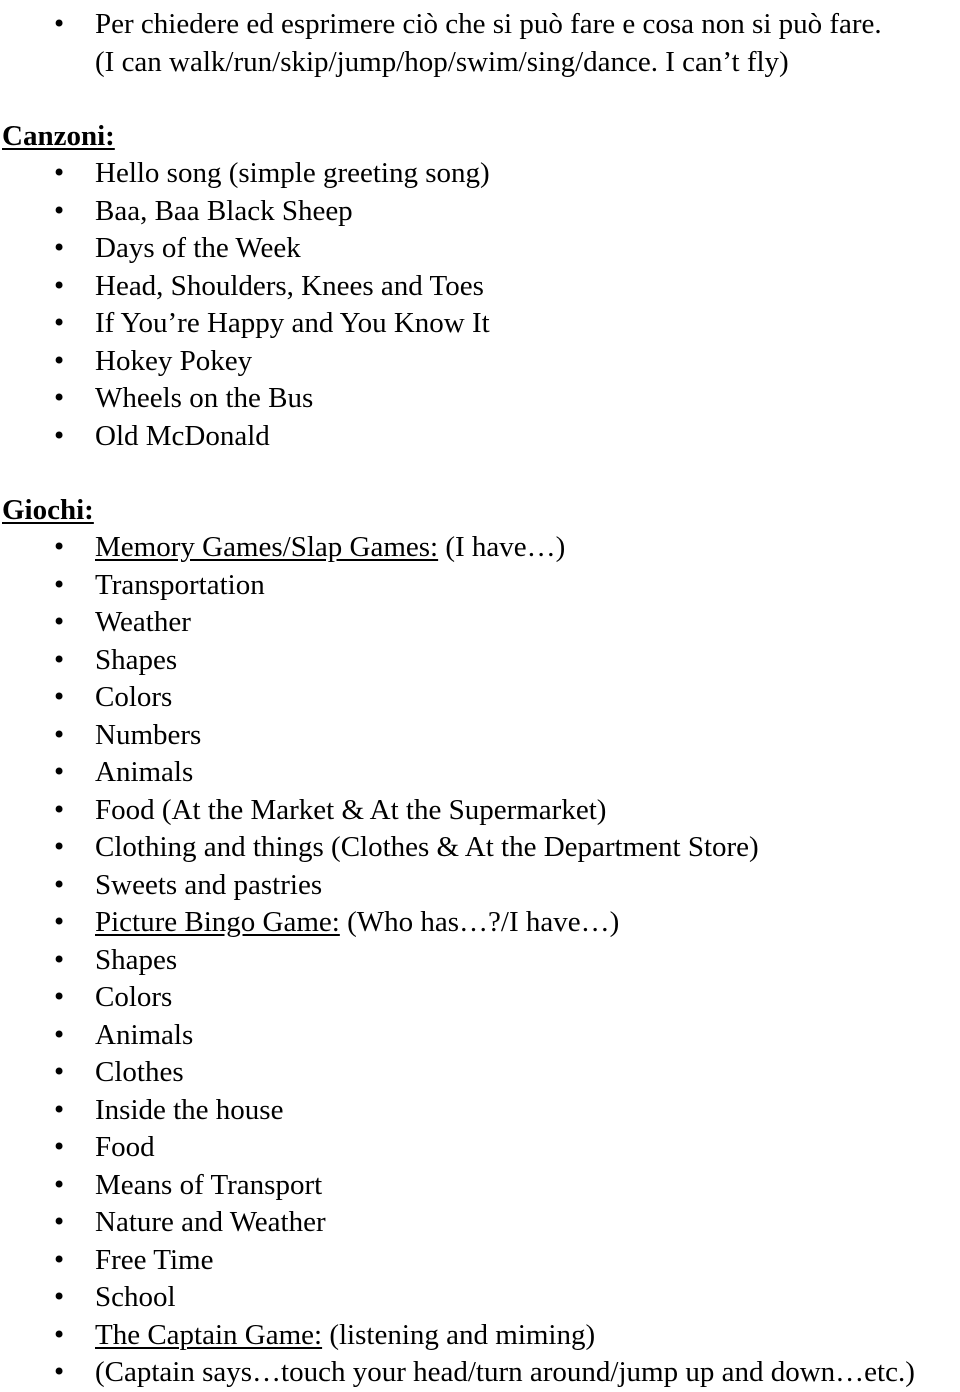 Image resolution: width=960 pixels, height=1392 pixels. Describe the element at coordinates (480, 1111) in the screenshot. I see `list-item: • Inside the house` at that location.